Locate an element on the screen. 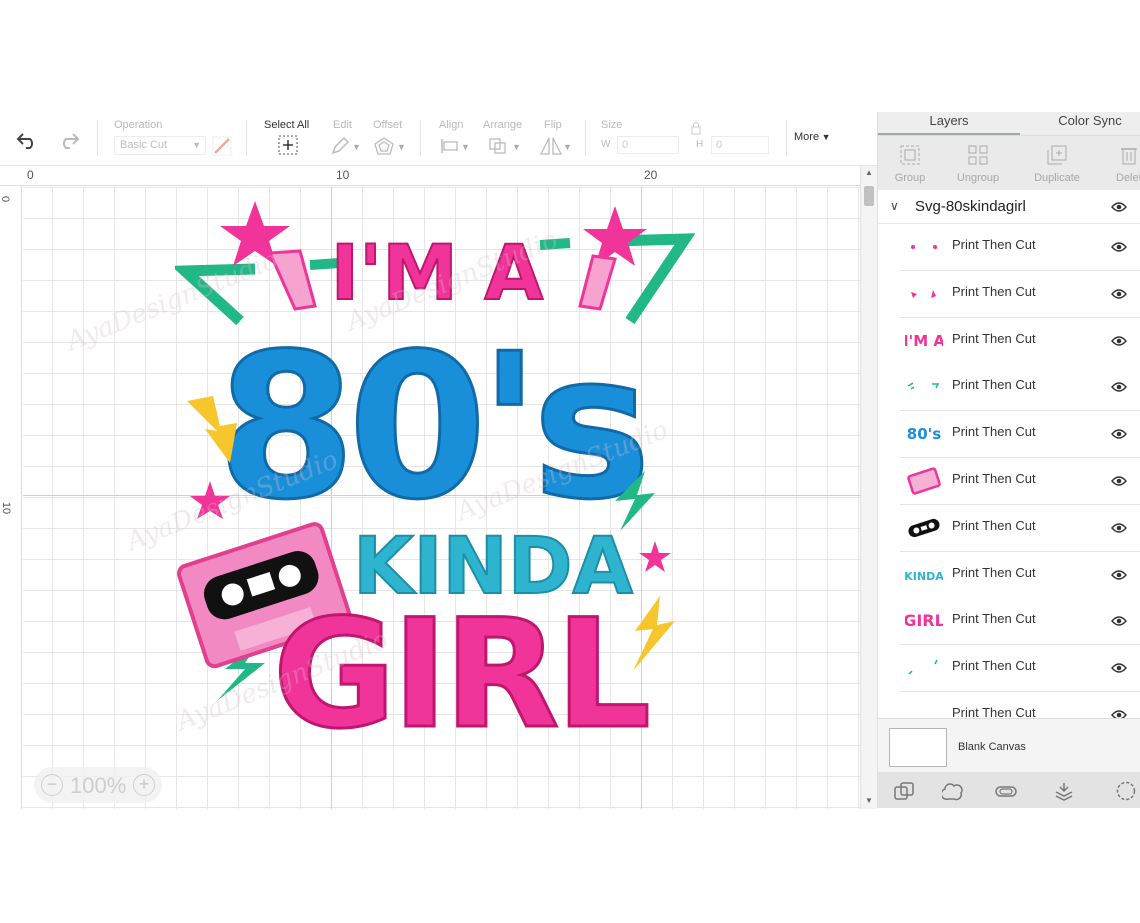 This screenshot has height=923, width=1140. panel-bottom-toolbar is located at coordinates (1009, 790).